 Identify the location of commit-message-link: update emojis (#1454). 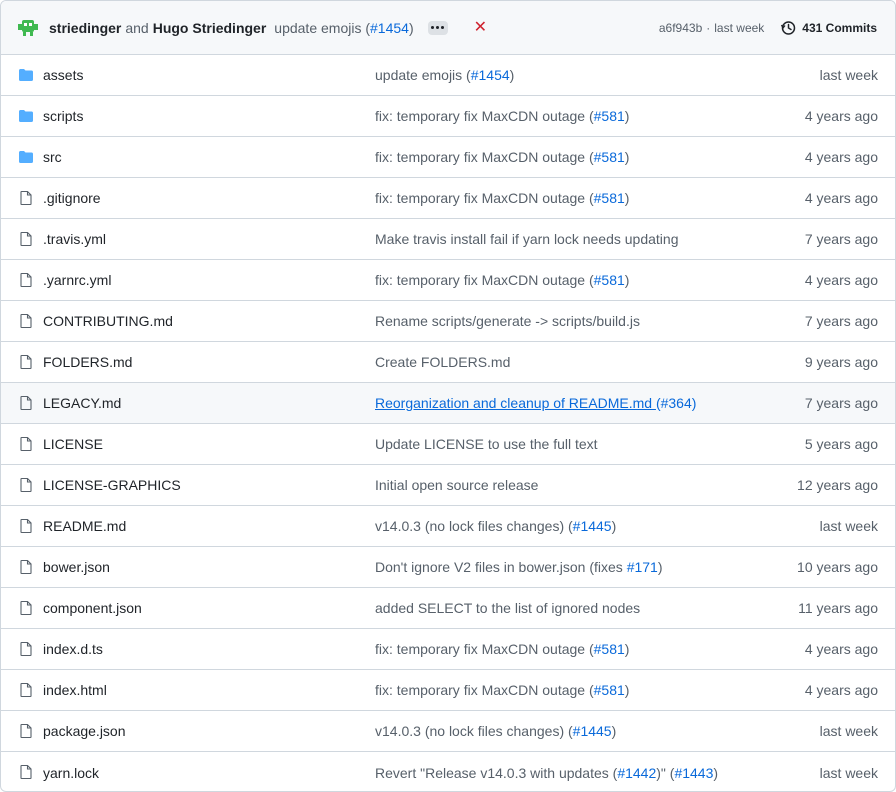
(444, 75).